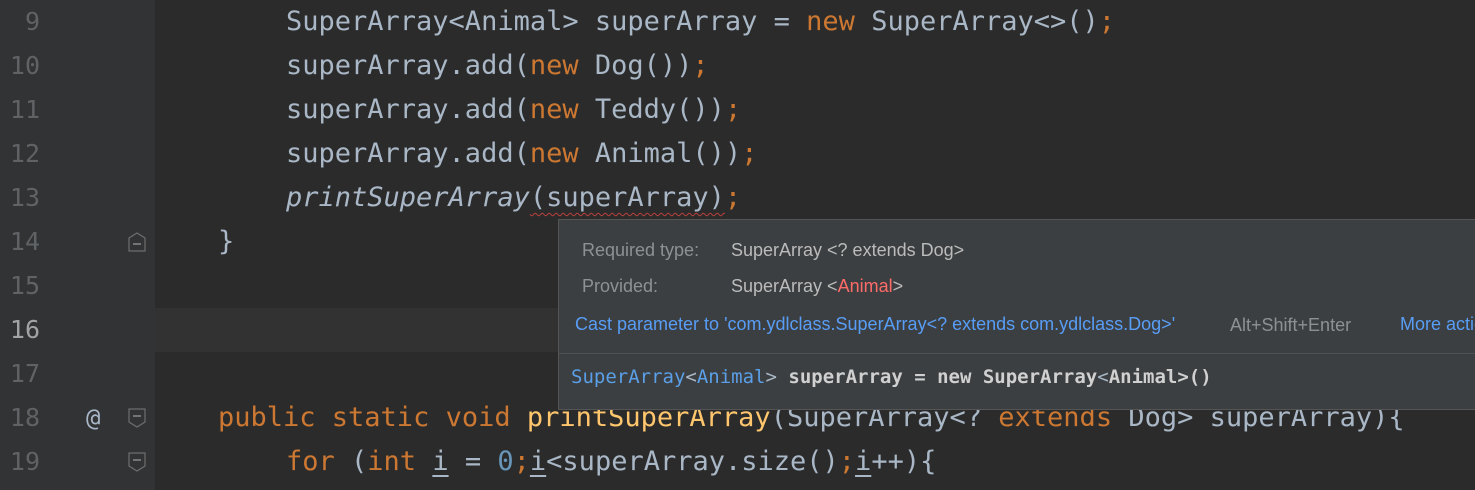  I want to click on code-line: 13 printSuperArray(superArray);, so click(737, 198).